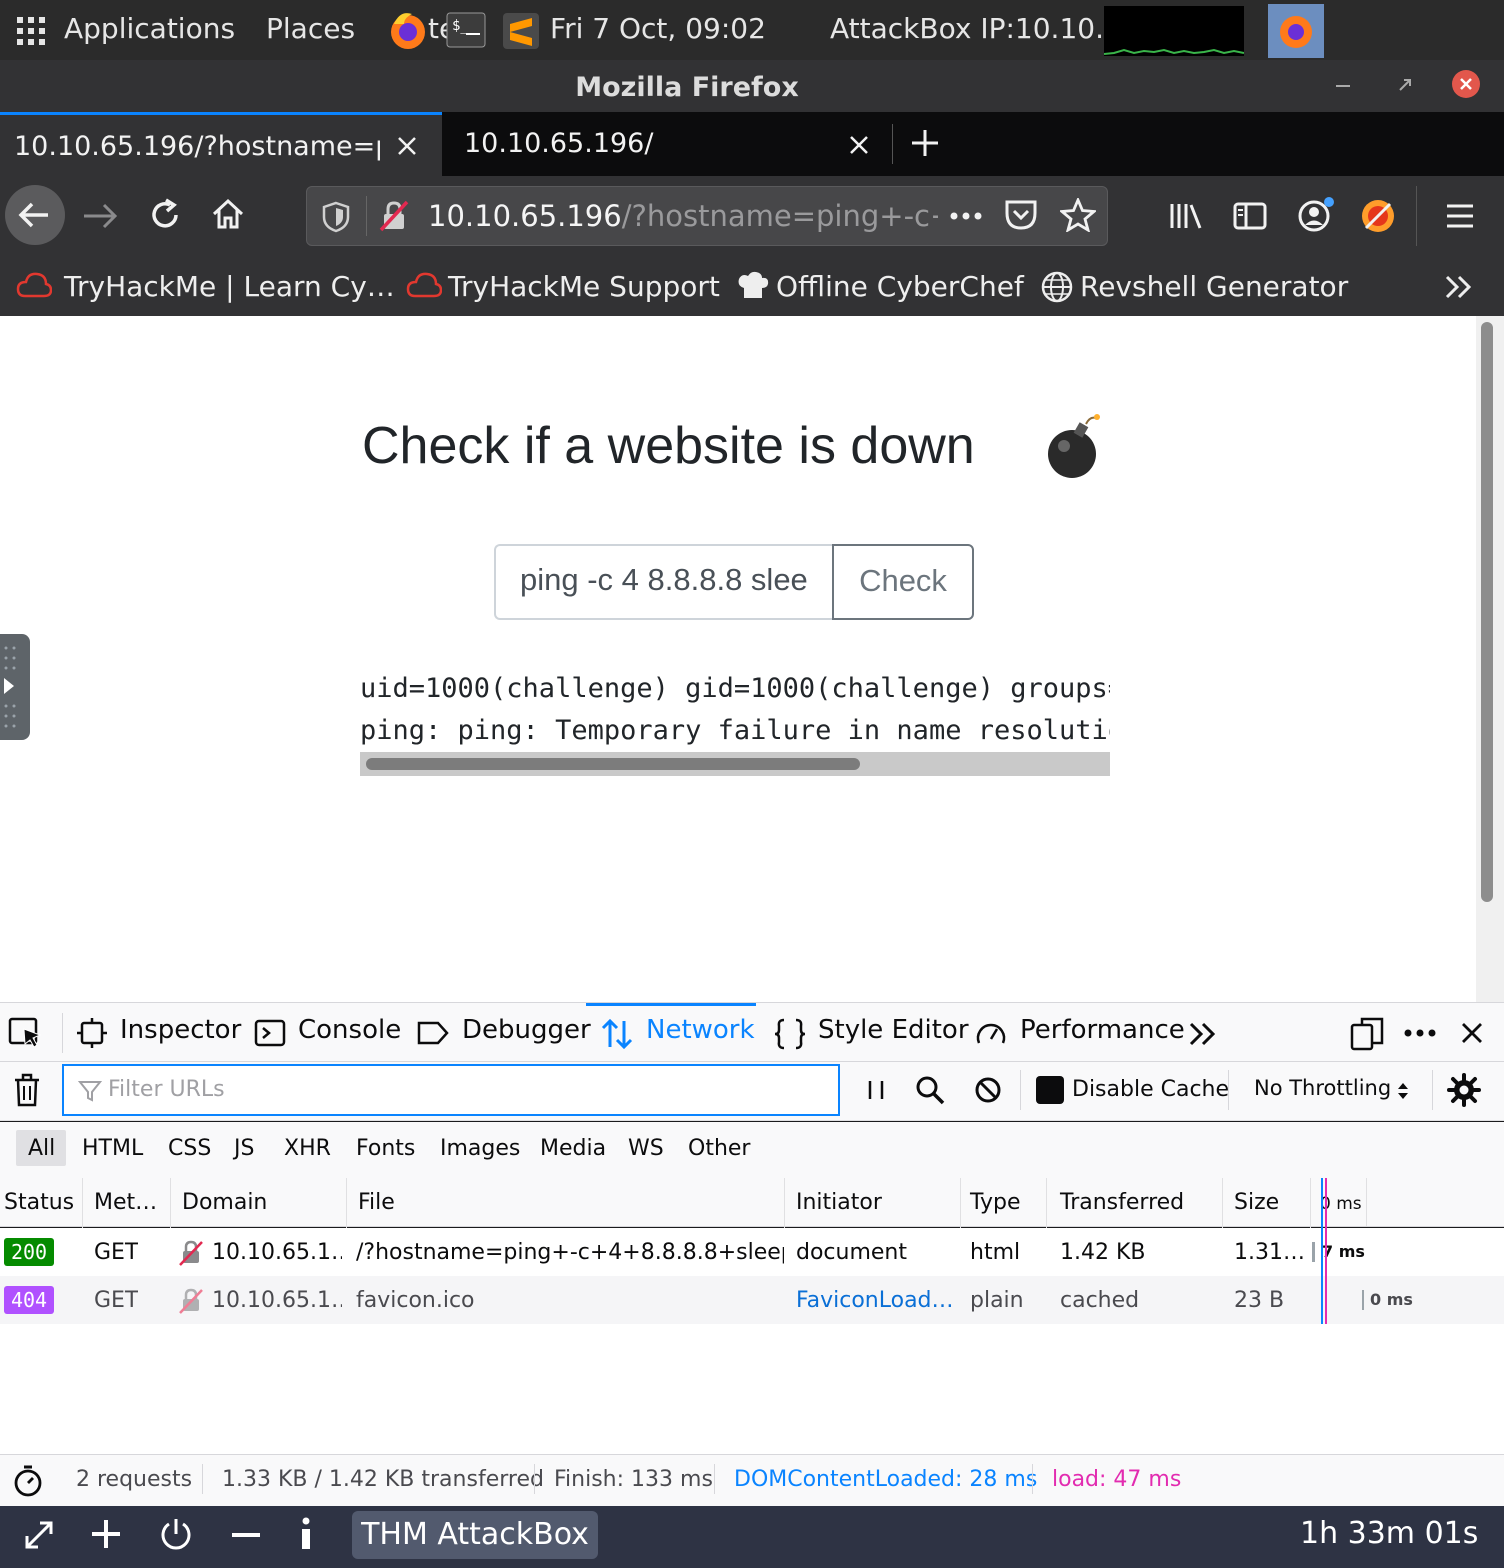 Image resolution: width=1504 pixels, height=1568 pixels. Describe the element at coordinates (176, 1534) in the screenshot. I see `power-icon` at that location.